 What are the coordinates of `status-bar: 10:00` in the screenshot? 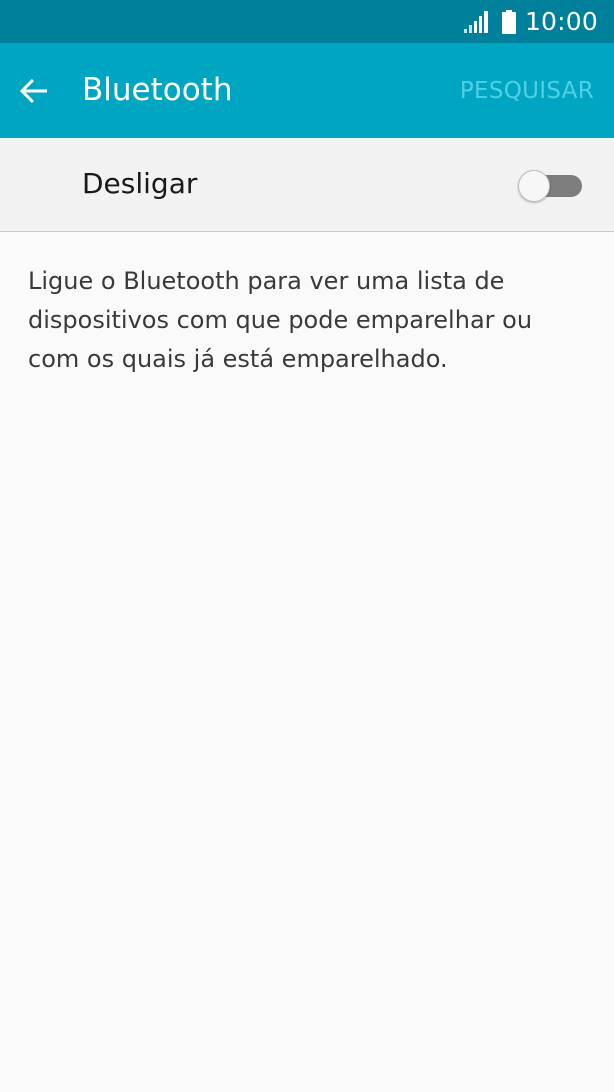 It's located at (307, 21).